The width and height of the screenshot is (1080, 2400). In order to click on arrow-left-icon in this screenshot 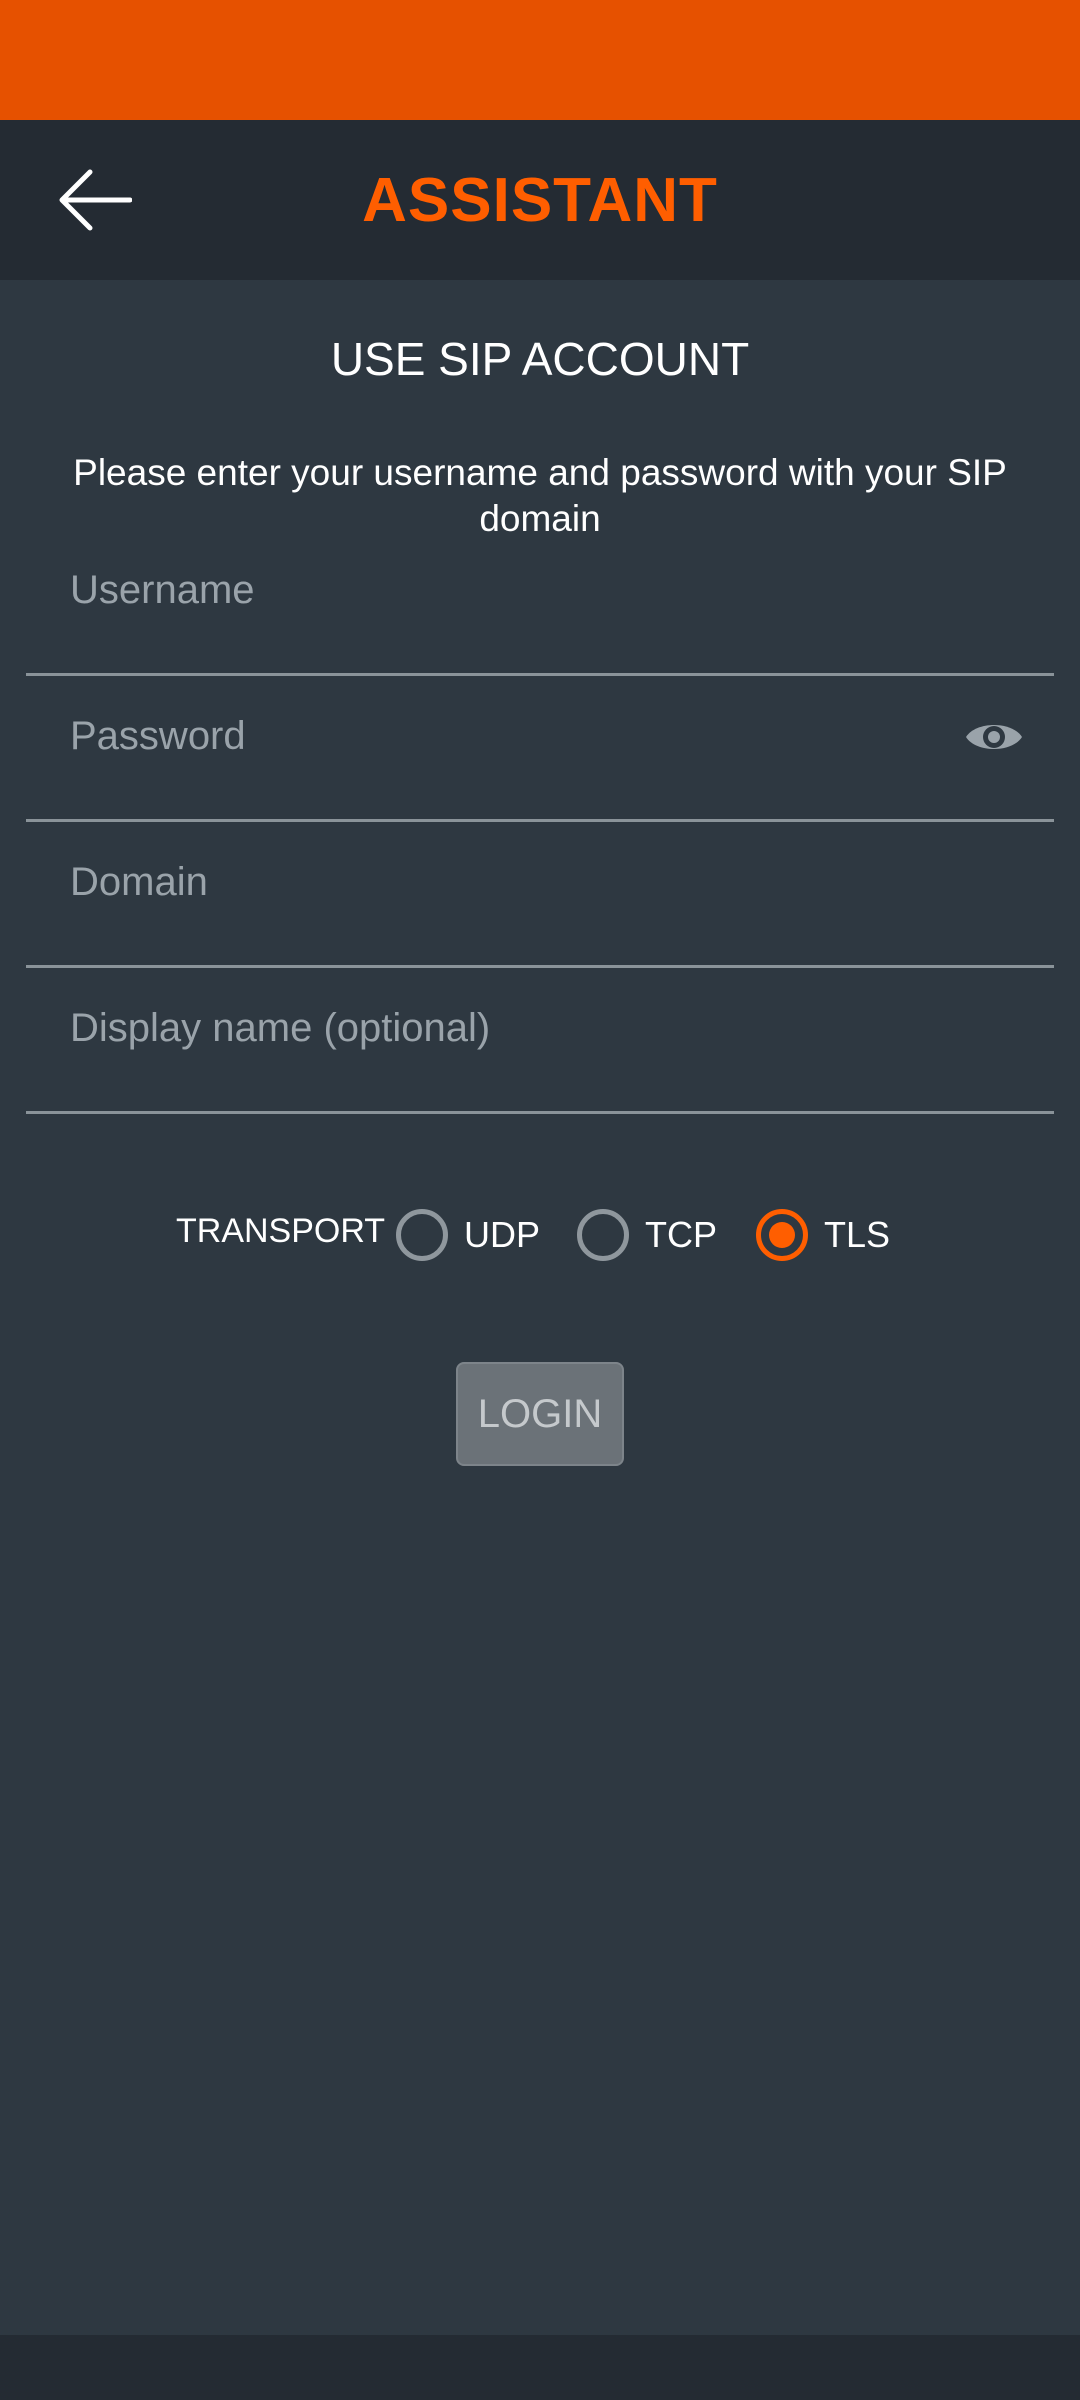, I will do `click(95, 200)`.